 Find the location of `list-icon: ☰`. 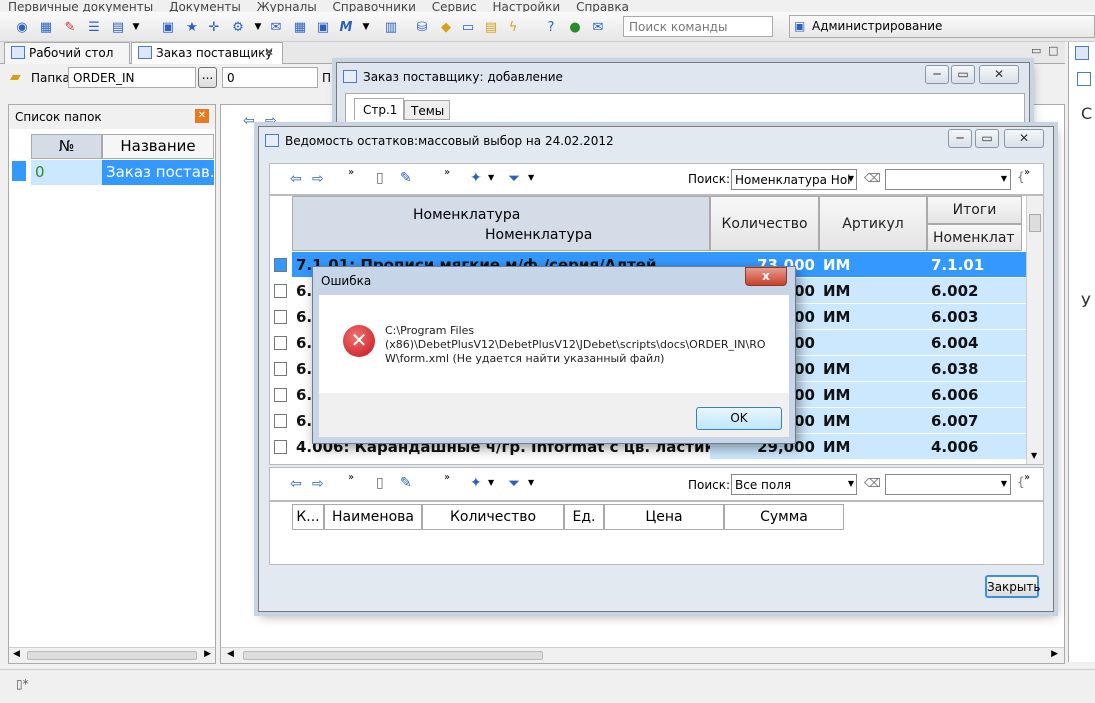

list-icon: ☰ is located at coordinates (94, 27).